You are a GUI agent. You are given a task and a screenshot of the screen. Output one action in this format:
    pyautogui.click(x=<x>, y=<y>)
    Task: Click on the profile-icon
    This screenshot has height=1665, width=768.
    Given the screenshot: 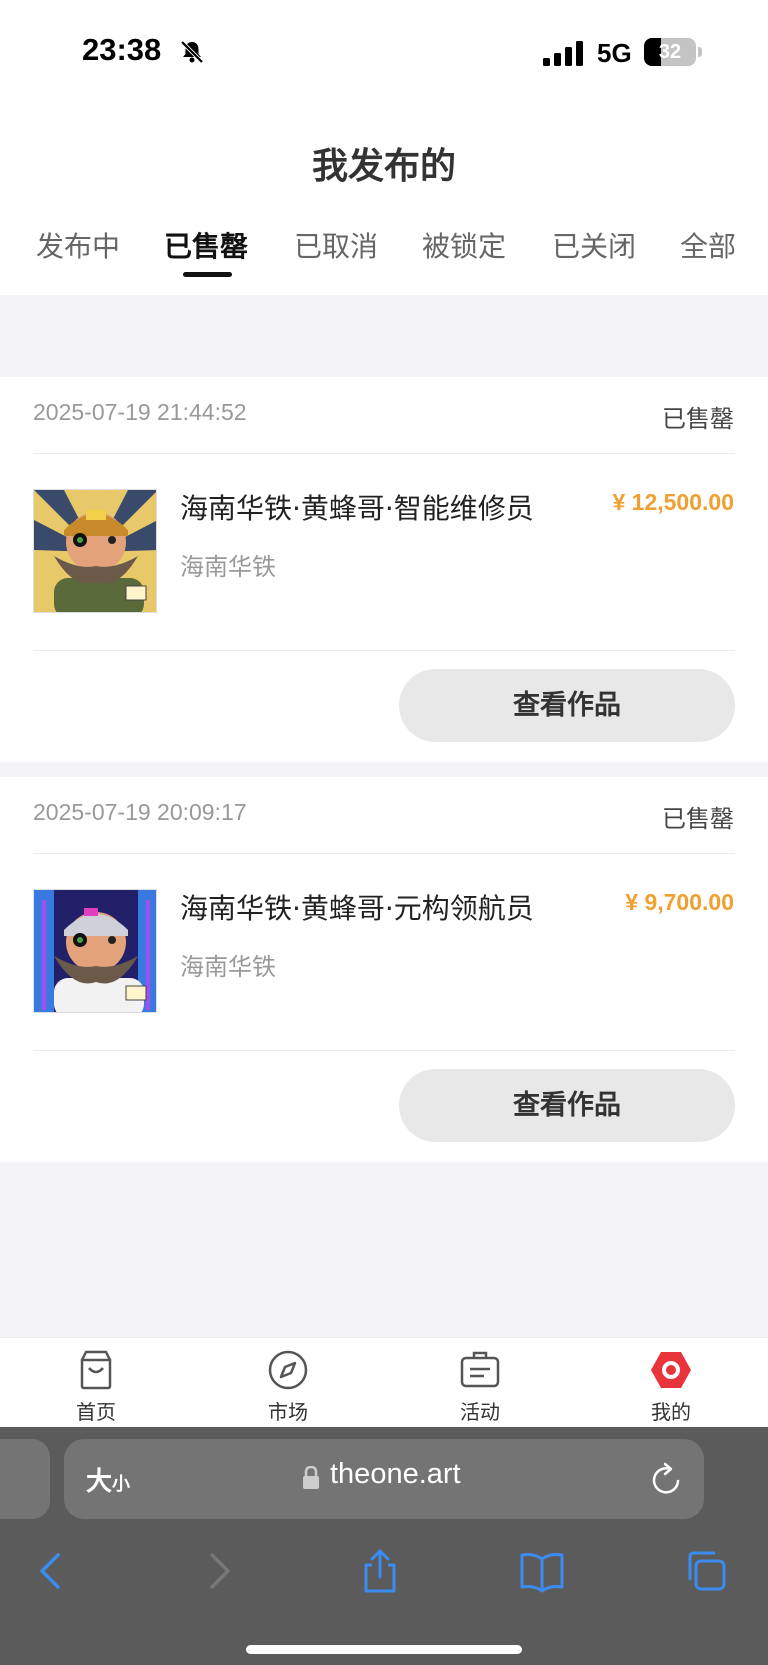 What is the action you would take?
    pyautogui.click(x=671, y=1370)
    